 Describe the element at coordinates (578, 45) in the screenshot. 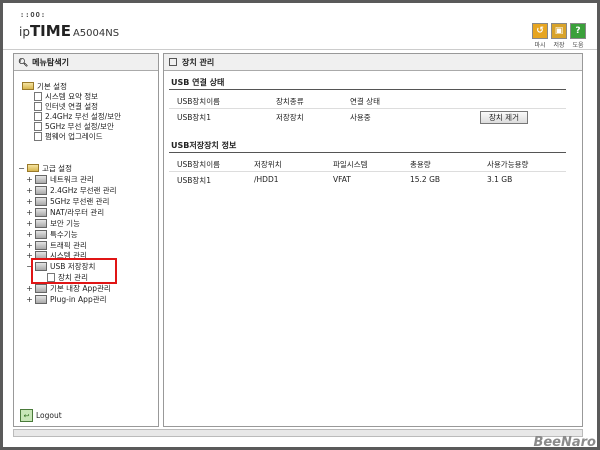

I see `help-label: 도움` at that location.